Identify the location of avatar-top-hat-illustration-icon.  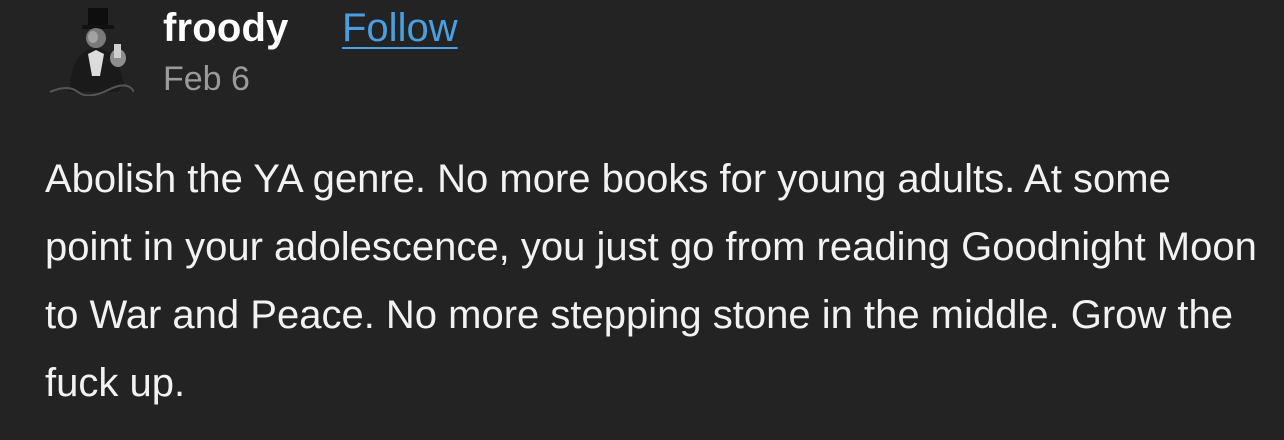
(91, 52).